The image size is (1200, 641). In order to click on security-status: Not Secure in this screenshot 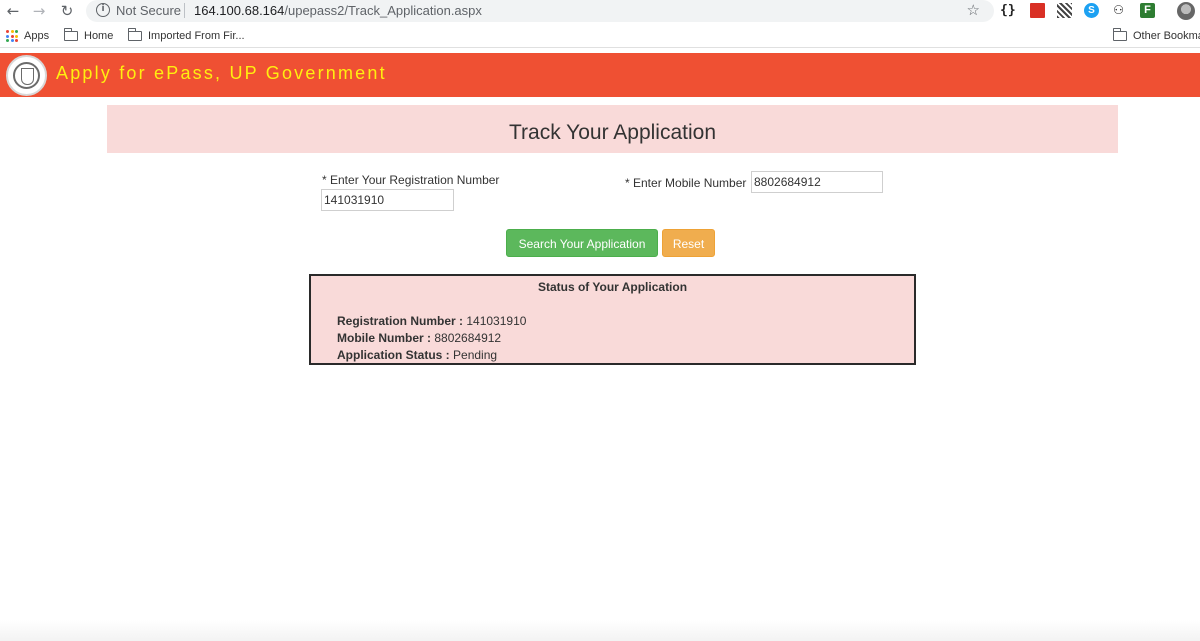, I will do `click(148, 10)`.